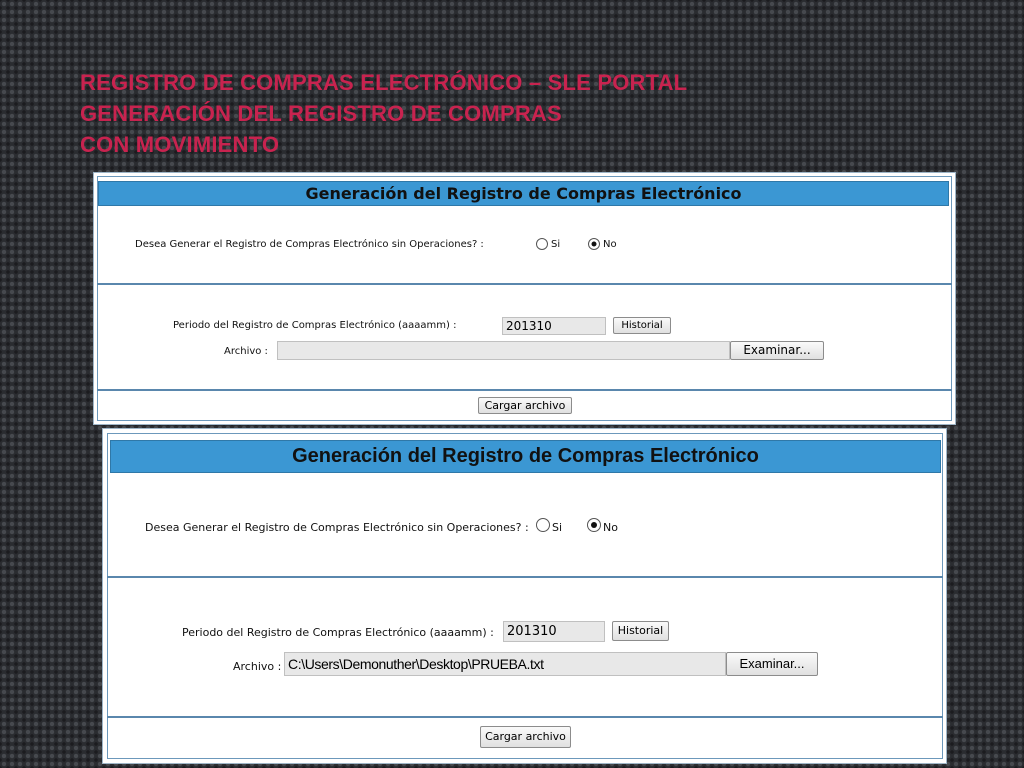  Describe the element at coordinates (505, 664) in the screenshot. I see `archivo-input: C:\Users\Demonuther\Desktop\PRUEBA.txt` at that location.